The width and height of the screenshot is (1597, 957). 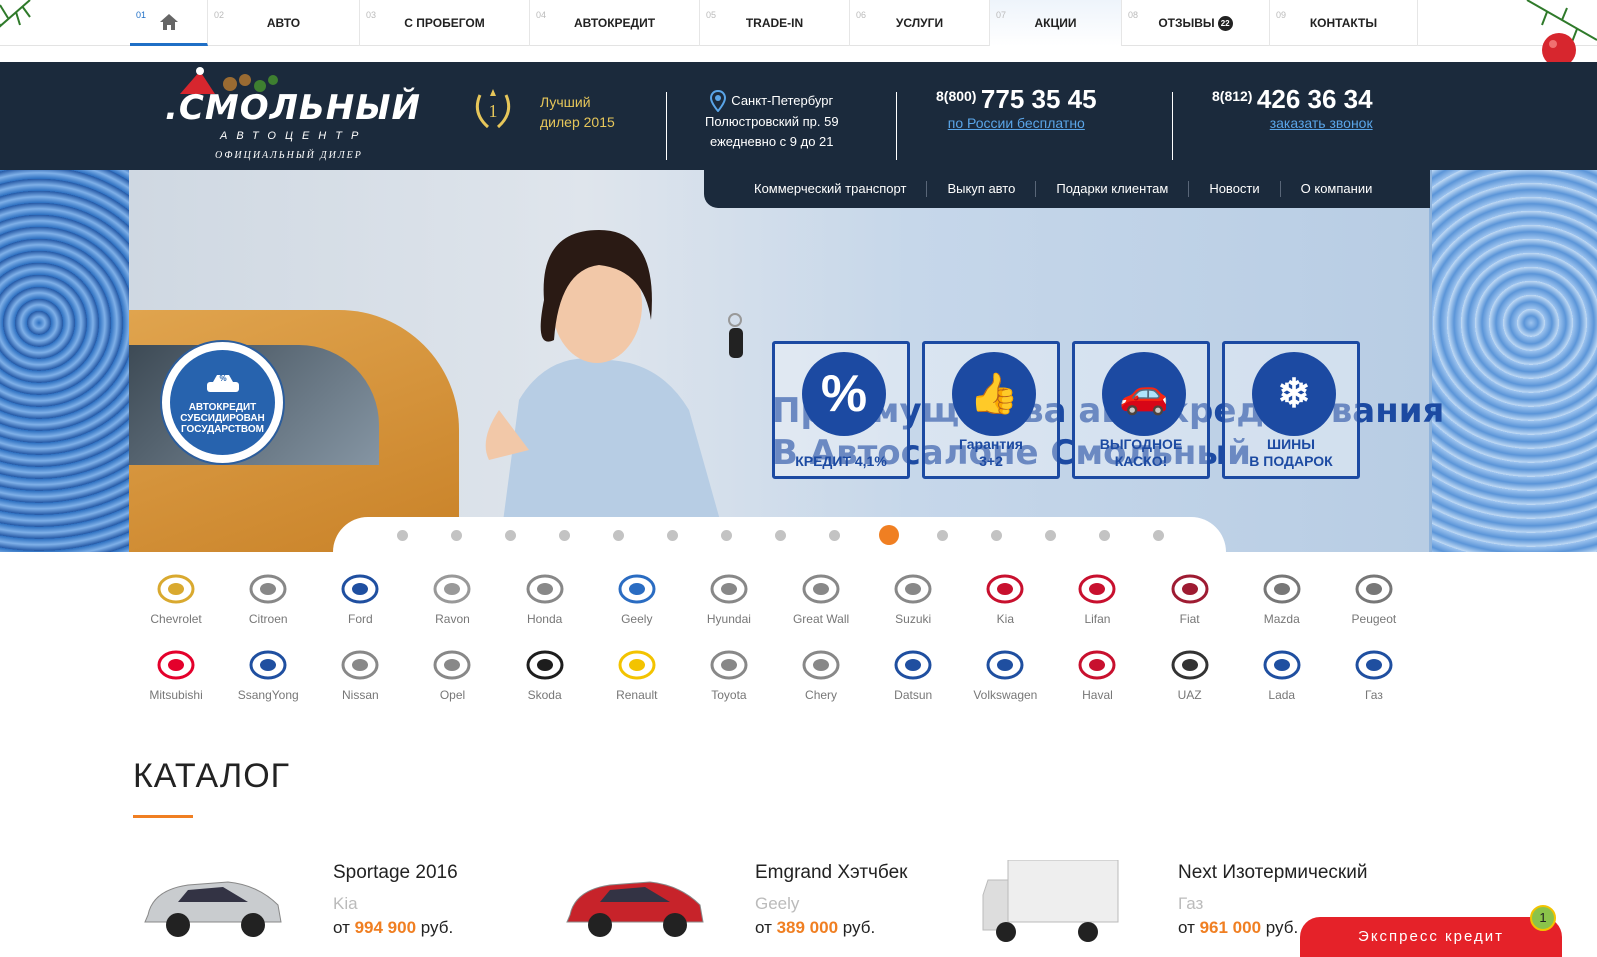 I want to click on brand-chevrolet: Chevrolet, so click(x=176, y=610).